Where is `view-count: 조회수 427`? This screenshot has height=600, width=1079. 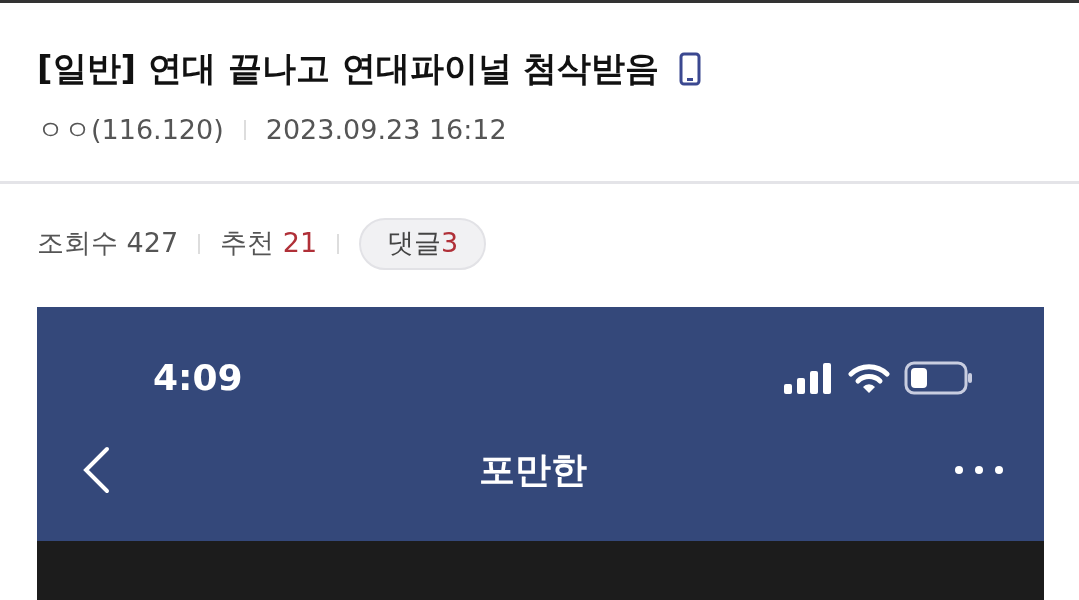
view-count: 조회수 427 is located at coordinates (108, 243).